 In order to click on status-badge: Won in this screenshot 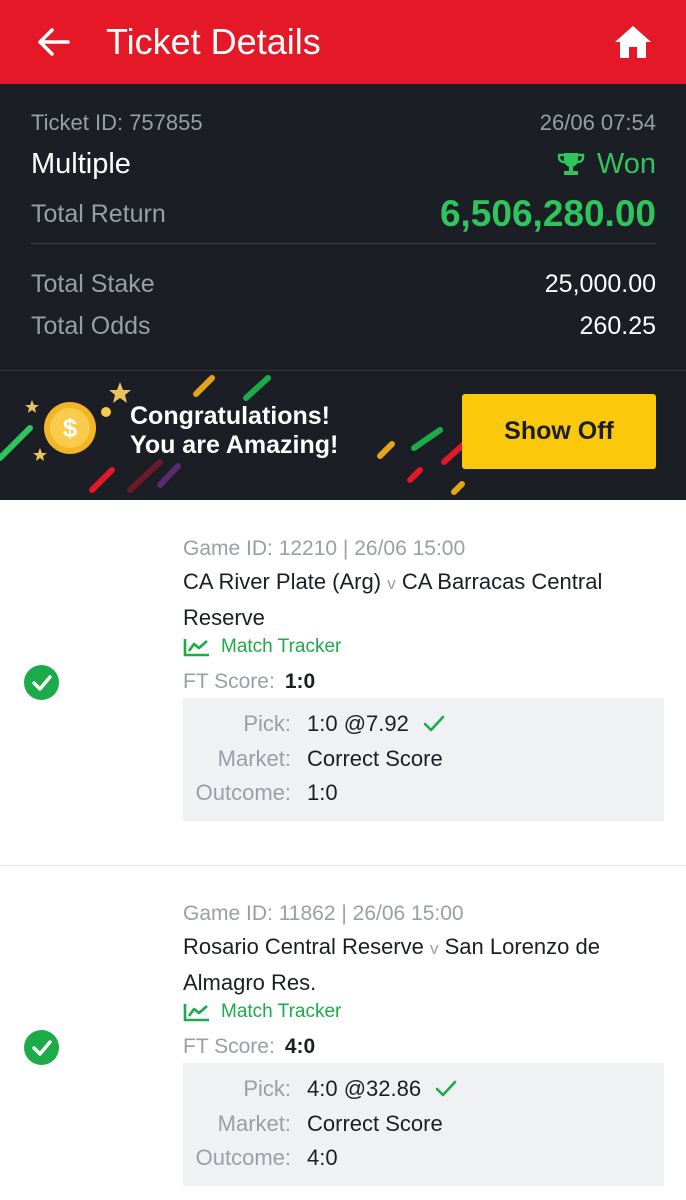, I will do `click(606, 164)`.